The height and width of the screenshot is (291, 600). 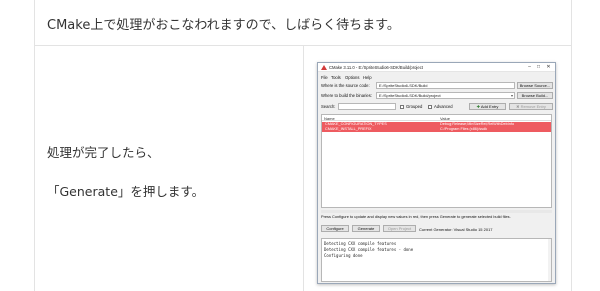 What do you see at coordinates (529, 67) in the screenshot?
I see `minimize-button: –` at bounding box center [529, 67].